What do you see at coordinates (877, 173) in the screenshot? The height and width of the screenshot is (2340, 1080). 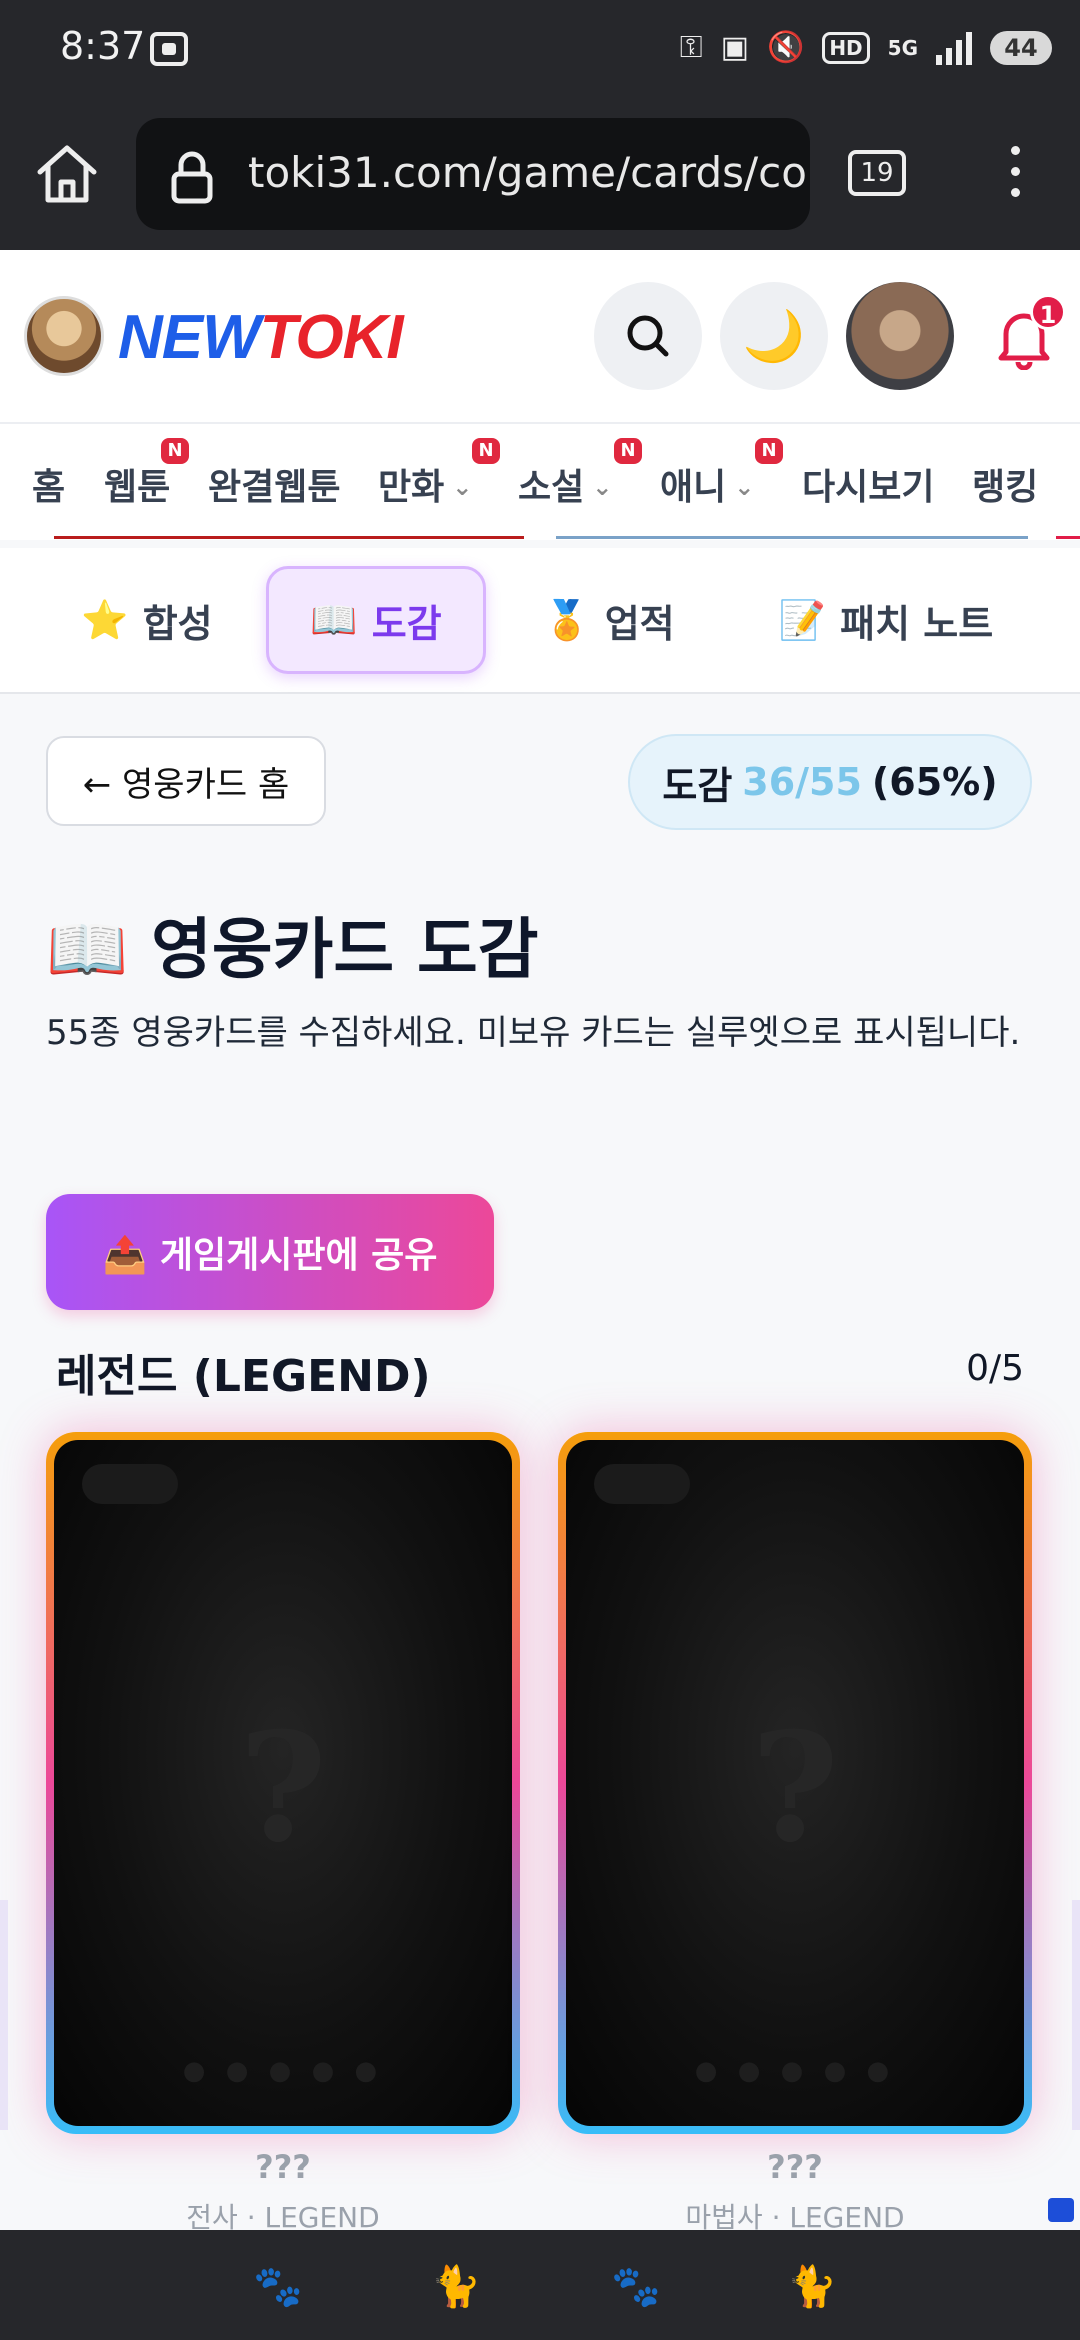 I see `tab-switcher-button: 19` at bounding box center [877, 173].